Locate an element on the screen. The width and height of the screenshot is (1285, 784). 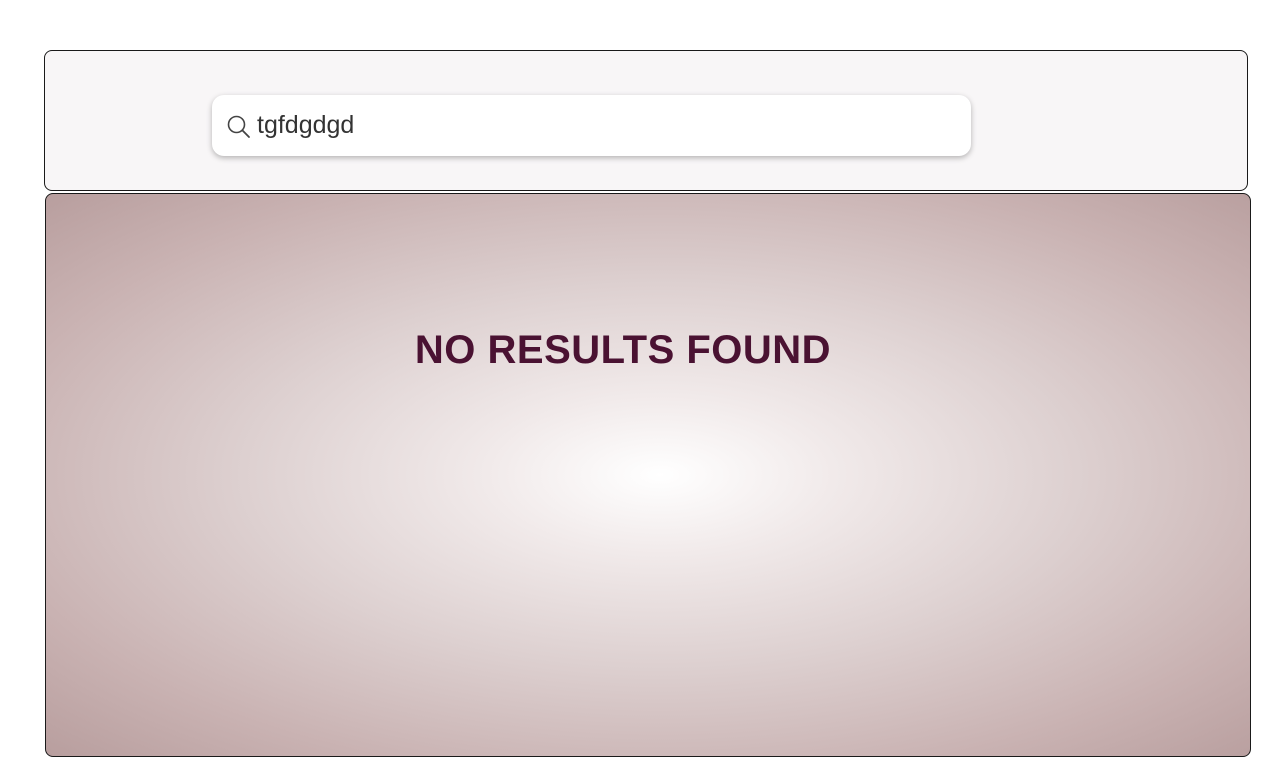
no-results-message: NO RESULTS FOUND is located at coordinates (623, 350).